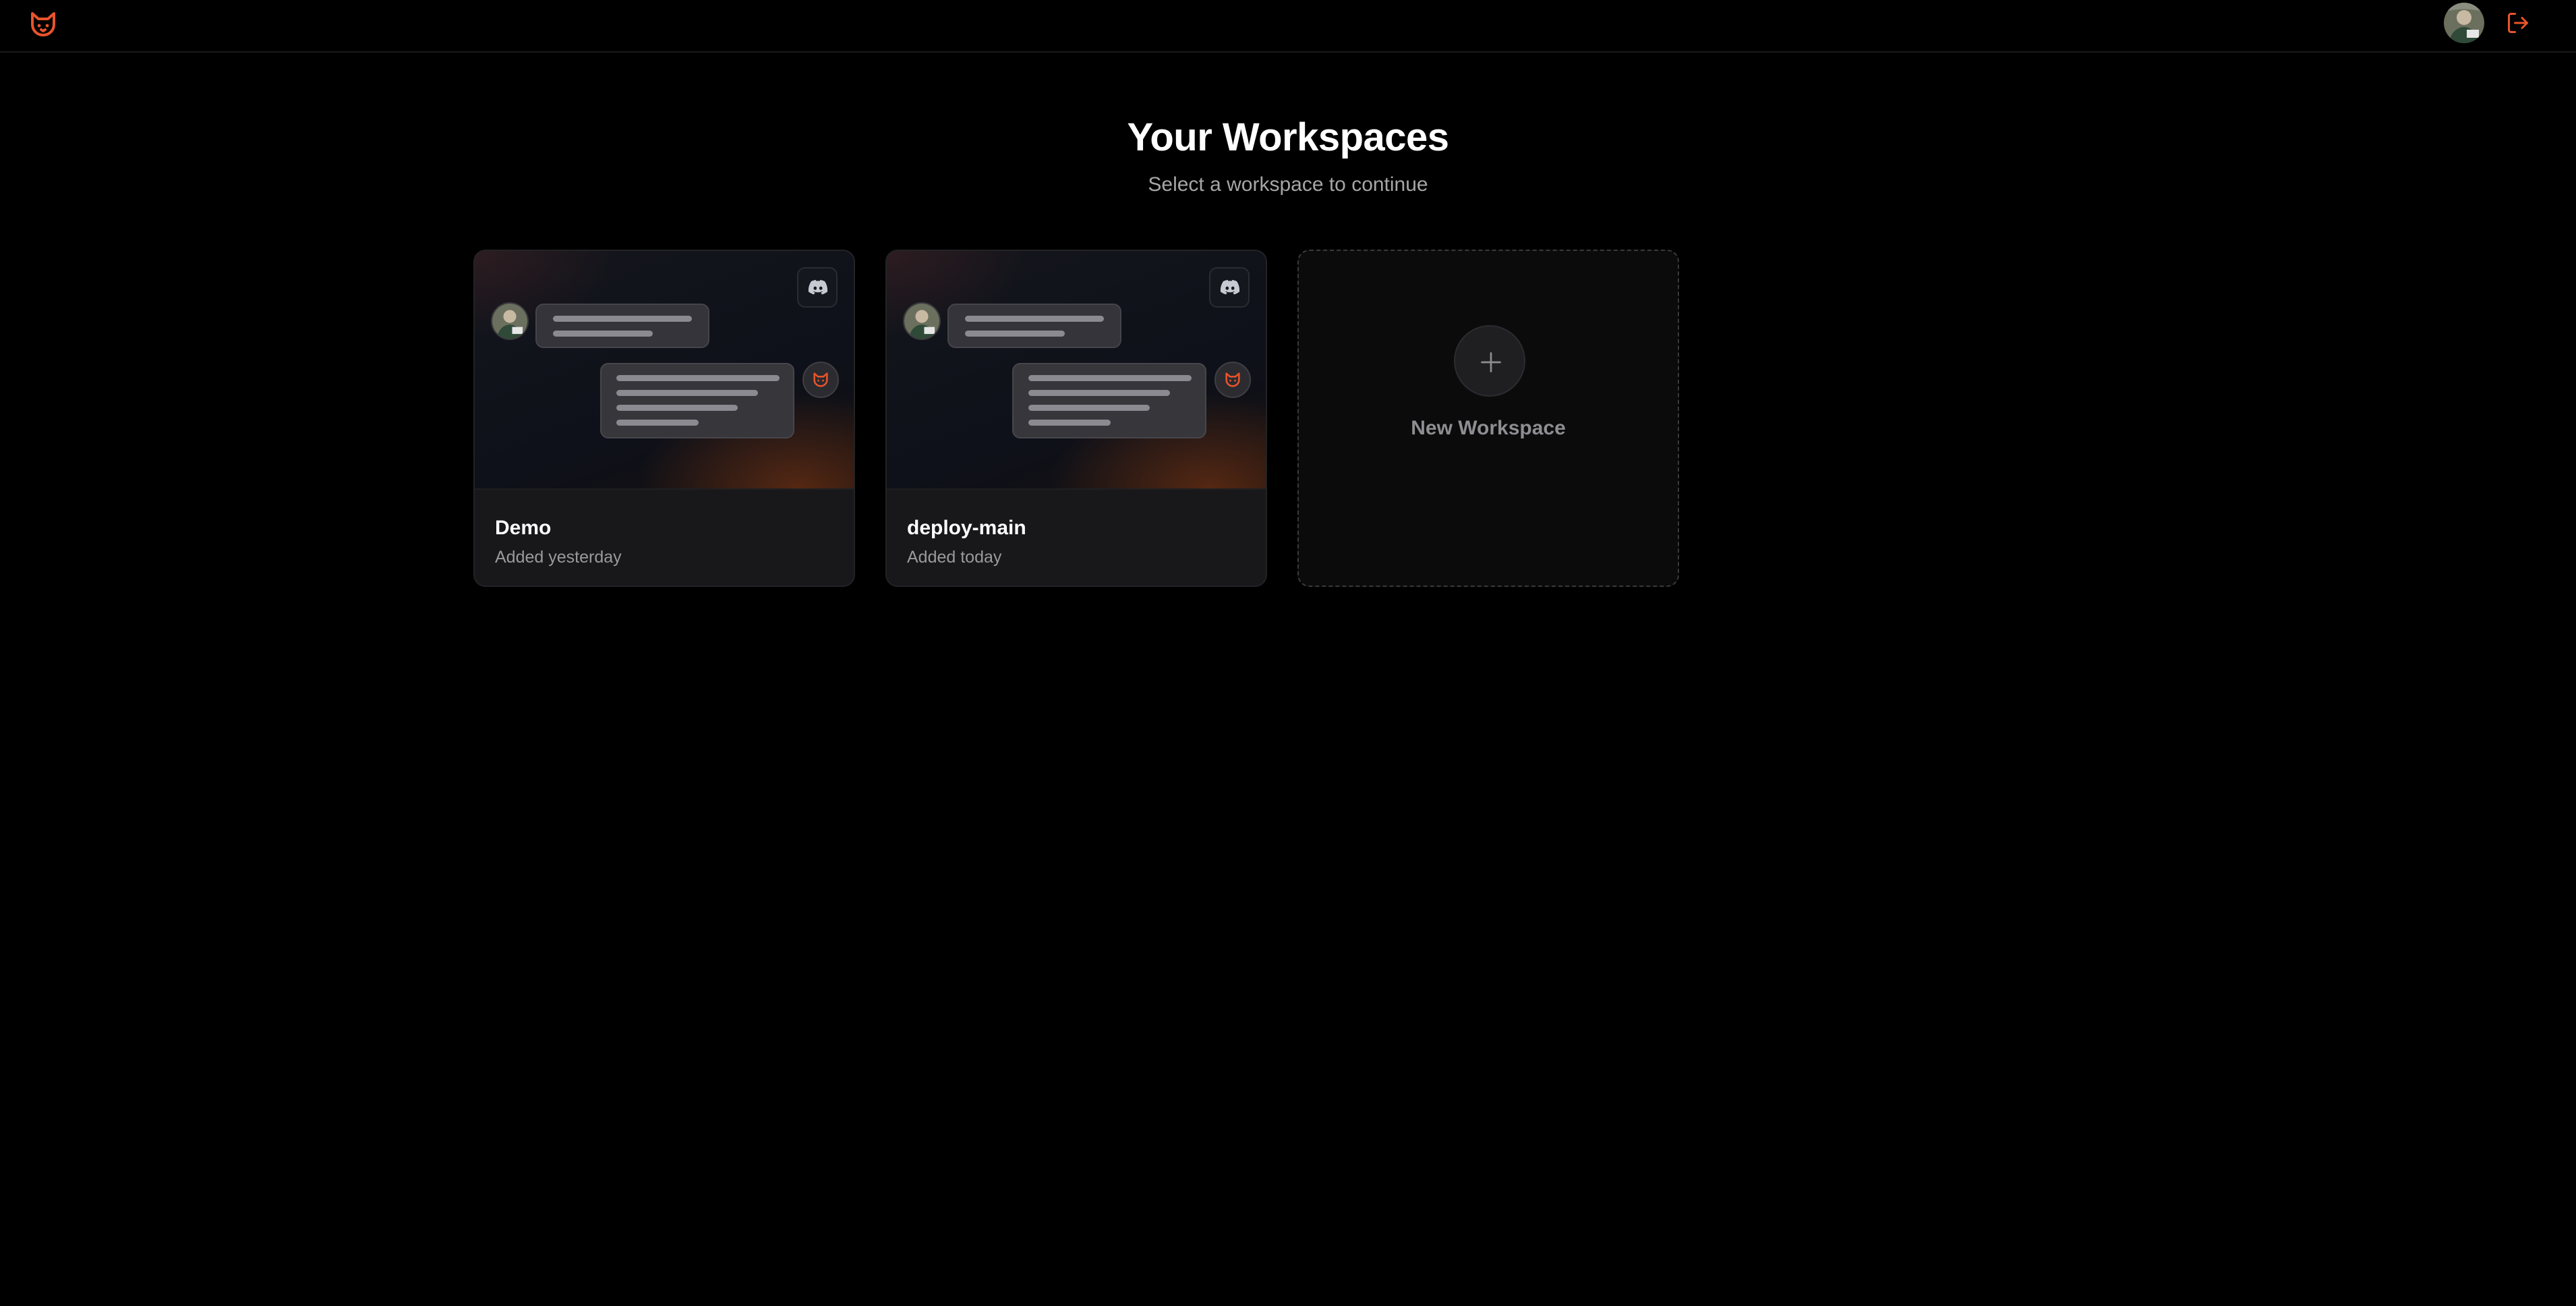 The height and width of the screenshot is (1306, 2576). What do you see at coordinates (1288, 137) in the screenshot?
I see `page-title: Your Workspaces` at bounding box center [1288, 137].